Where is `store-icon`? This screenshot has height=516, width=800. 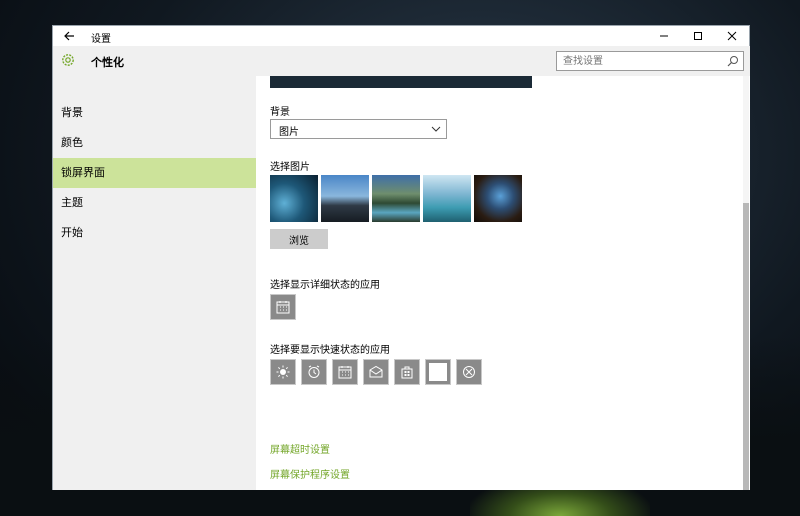
store-icon is located at coordinates (407, 372).